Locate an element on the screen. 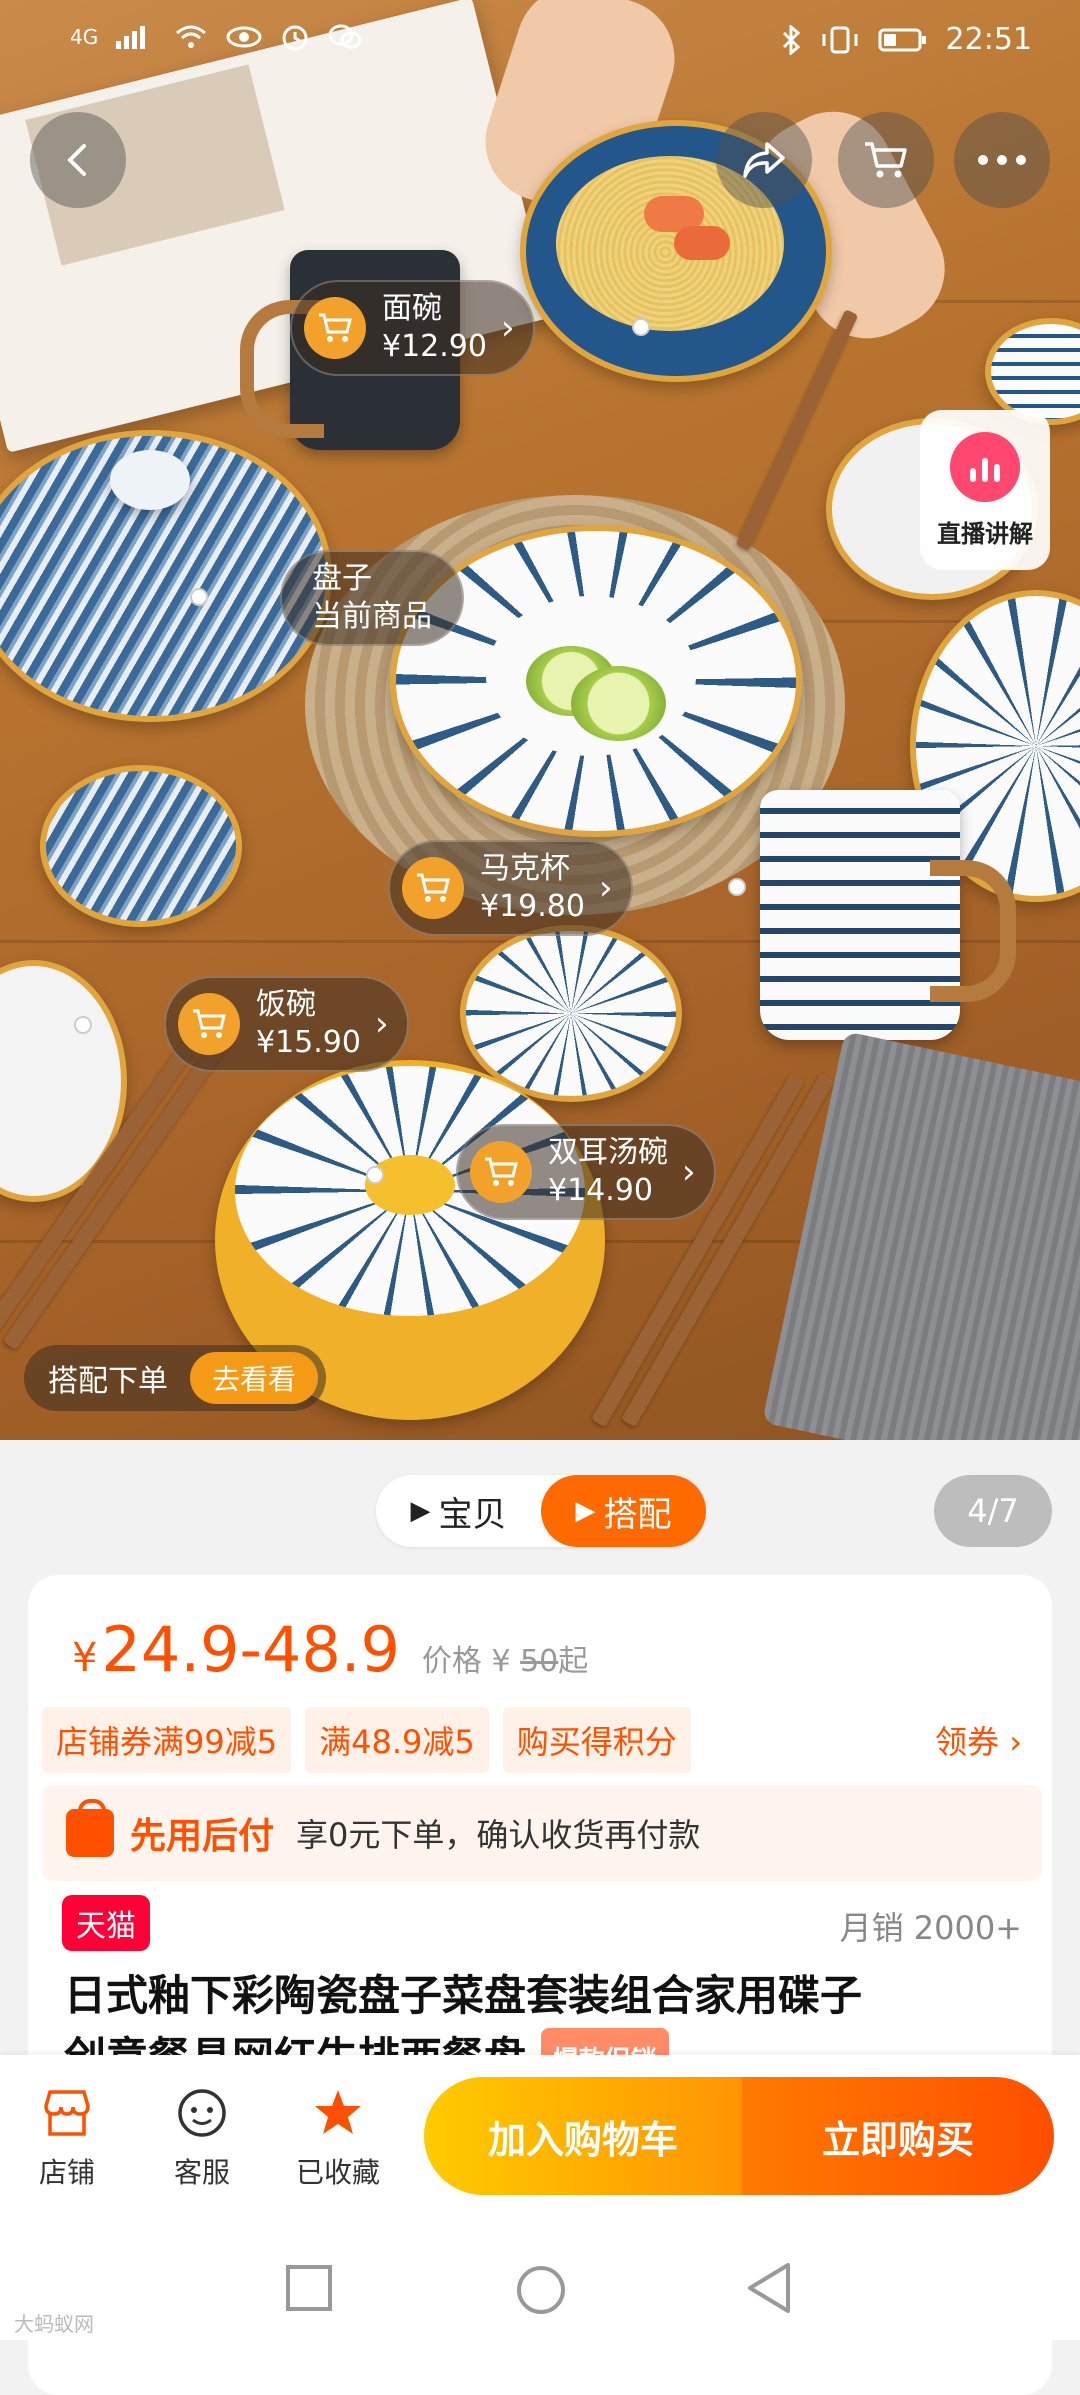 The height and width of the screenshot is (2395, 1080). alarm-icon is located at coordinates (295, 38).